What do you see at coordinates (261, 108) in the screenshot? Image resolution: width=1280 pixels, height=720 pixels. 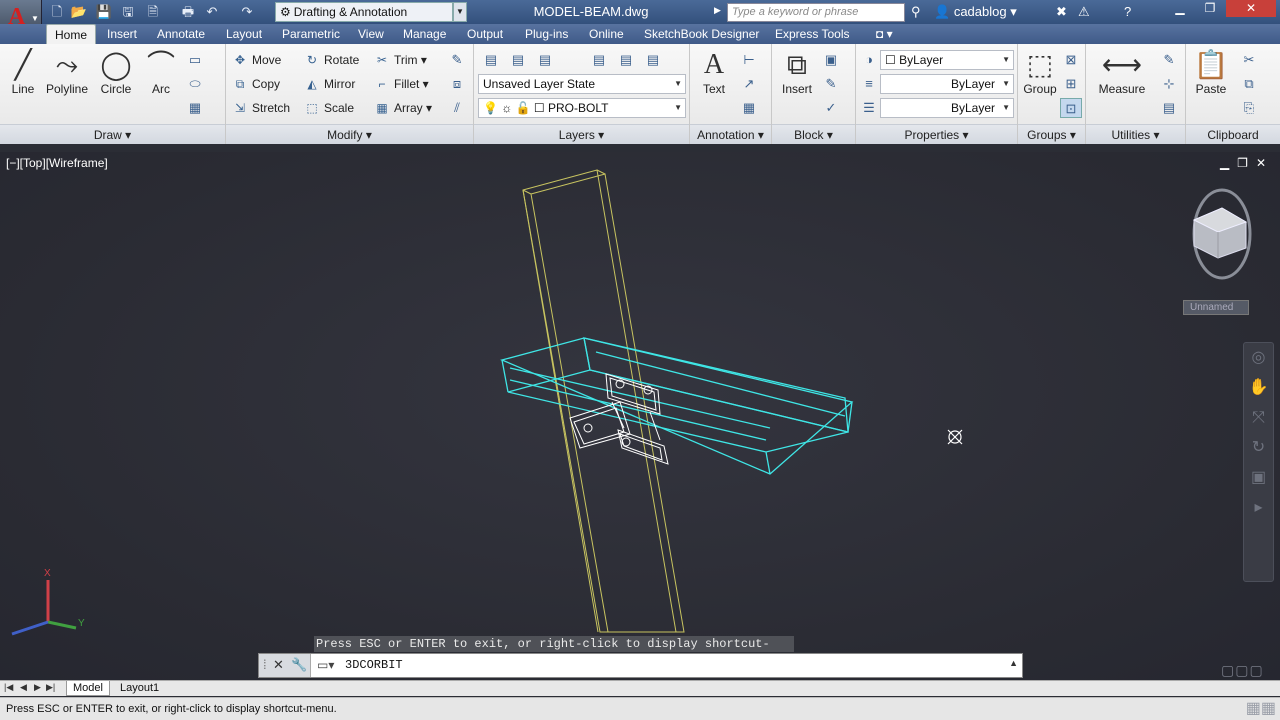 I see `stretch-button: ⇲ Stretch` at bounding box center [261, 108].